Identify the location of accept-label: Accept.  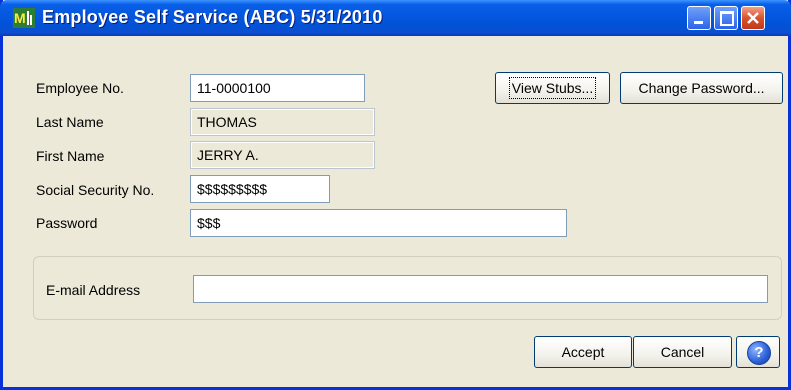
(583, 352).